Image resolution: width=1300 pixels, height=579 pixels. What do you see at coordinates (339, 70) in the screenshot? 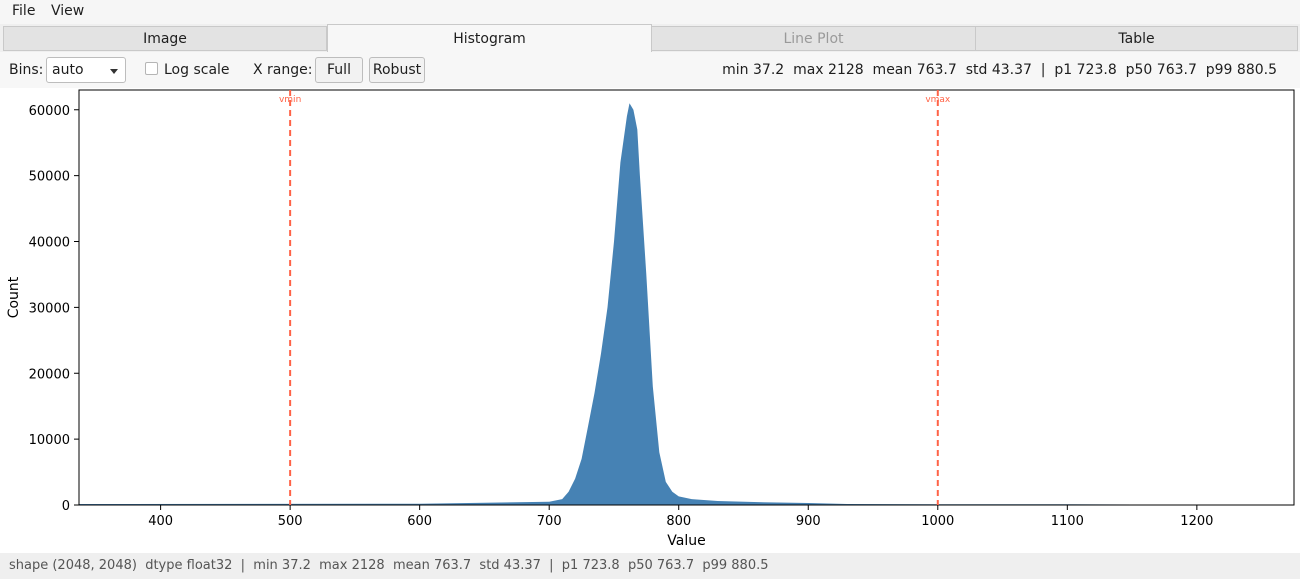
I see `full-range-button: Full` at bounding box center [339, 70].